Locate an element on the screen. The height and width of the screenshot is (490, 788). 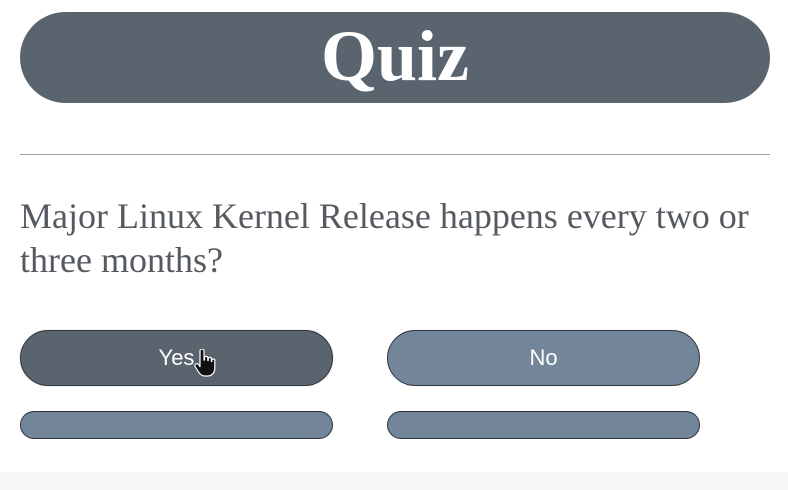
bottom-strip is located at coordinates (394, 481).